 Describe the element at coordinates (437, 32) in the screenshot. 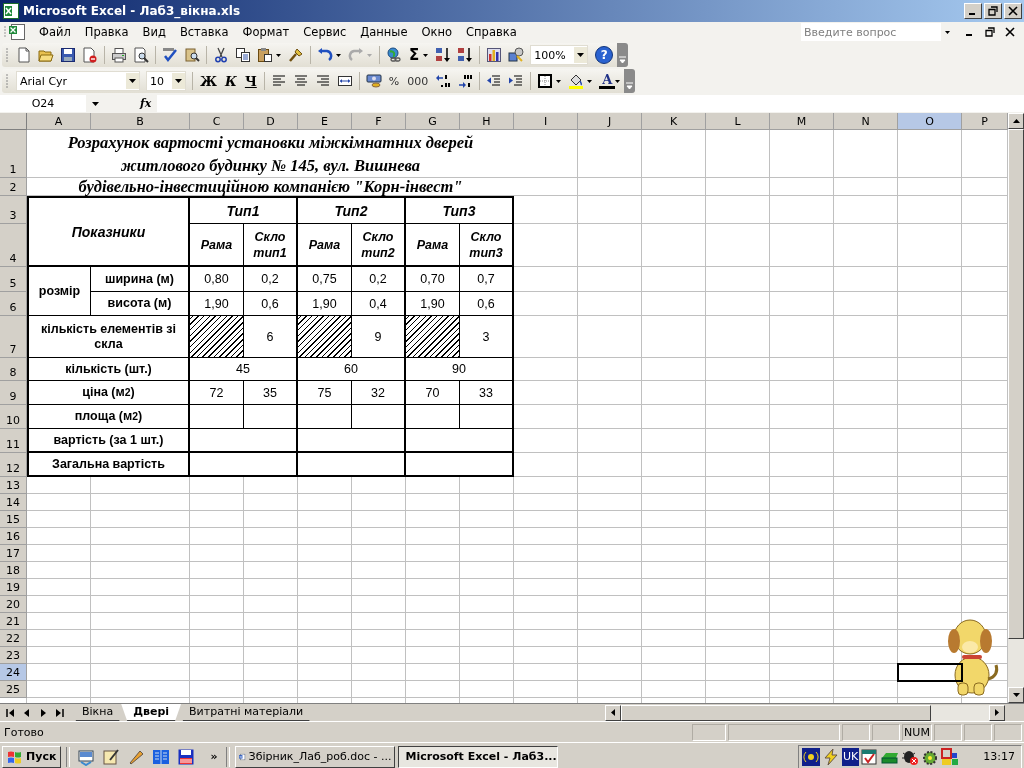

I see `menu-item: Окно` at that location.